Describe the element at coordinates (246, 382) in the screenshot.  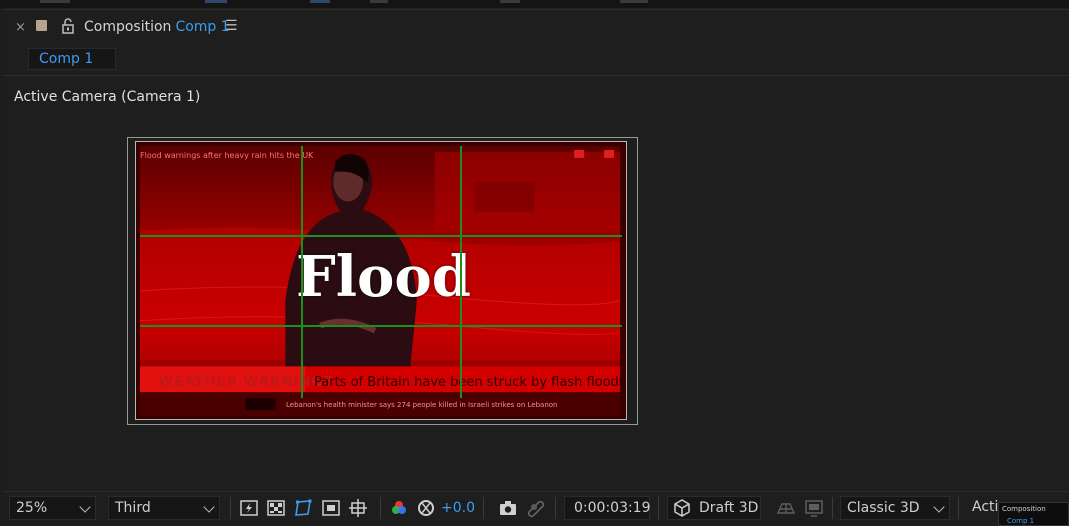
I see `scene-banner-text: WEATHER WARNINGS` at that location.